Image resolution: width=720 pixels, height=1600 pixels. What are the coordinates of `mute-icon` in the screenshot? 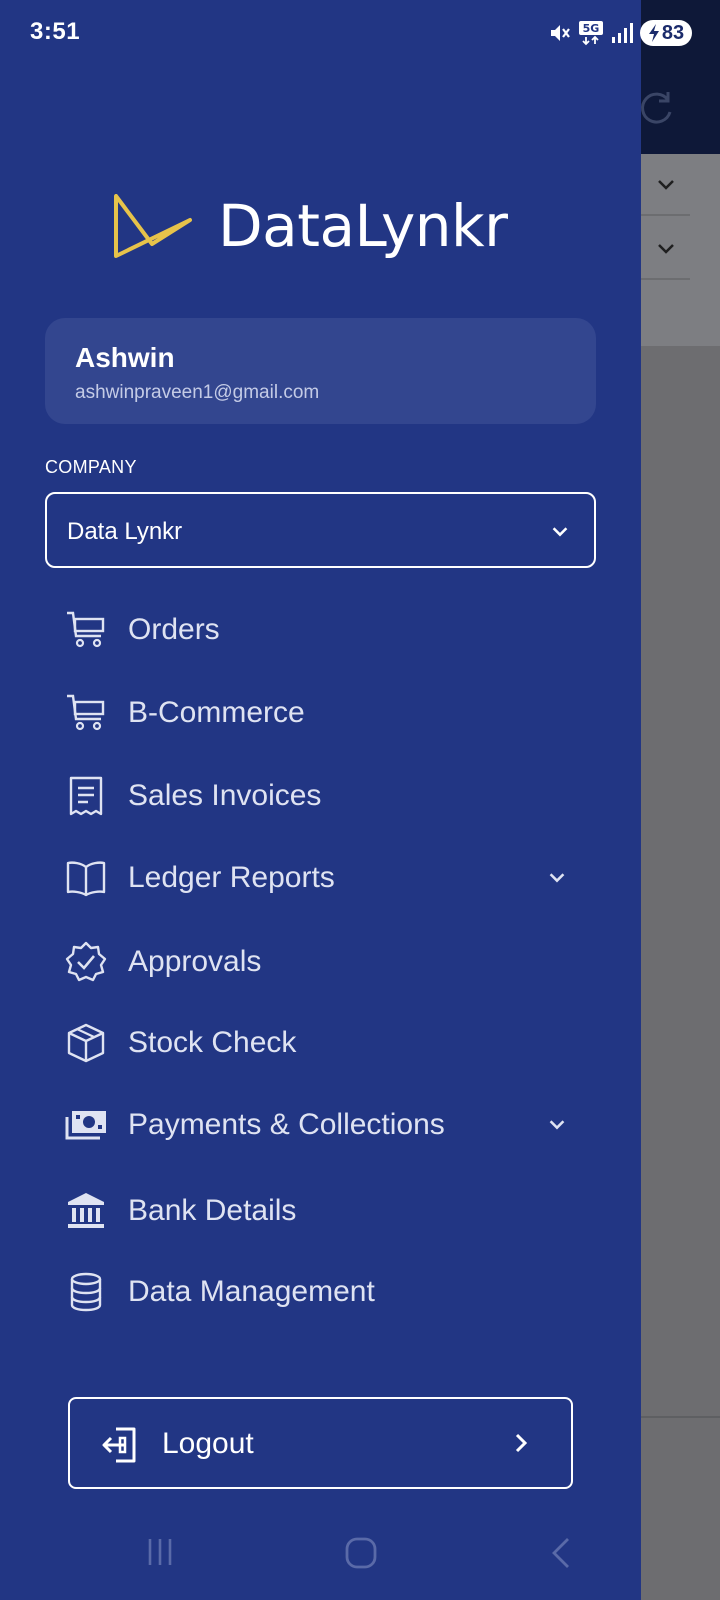 It's located at (560, 33).